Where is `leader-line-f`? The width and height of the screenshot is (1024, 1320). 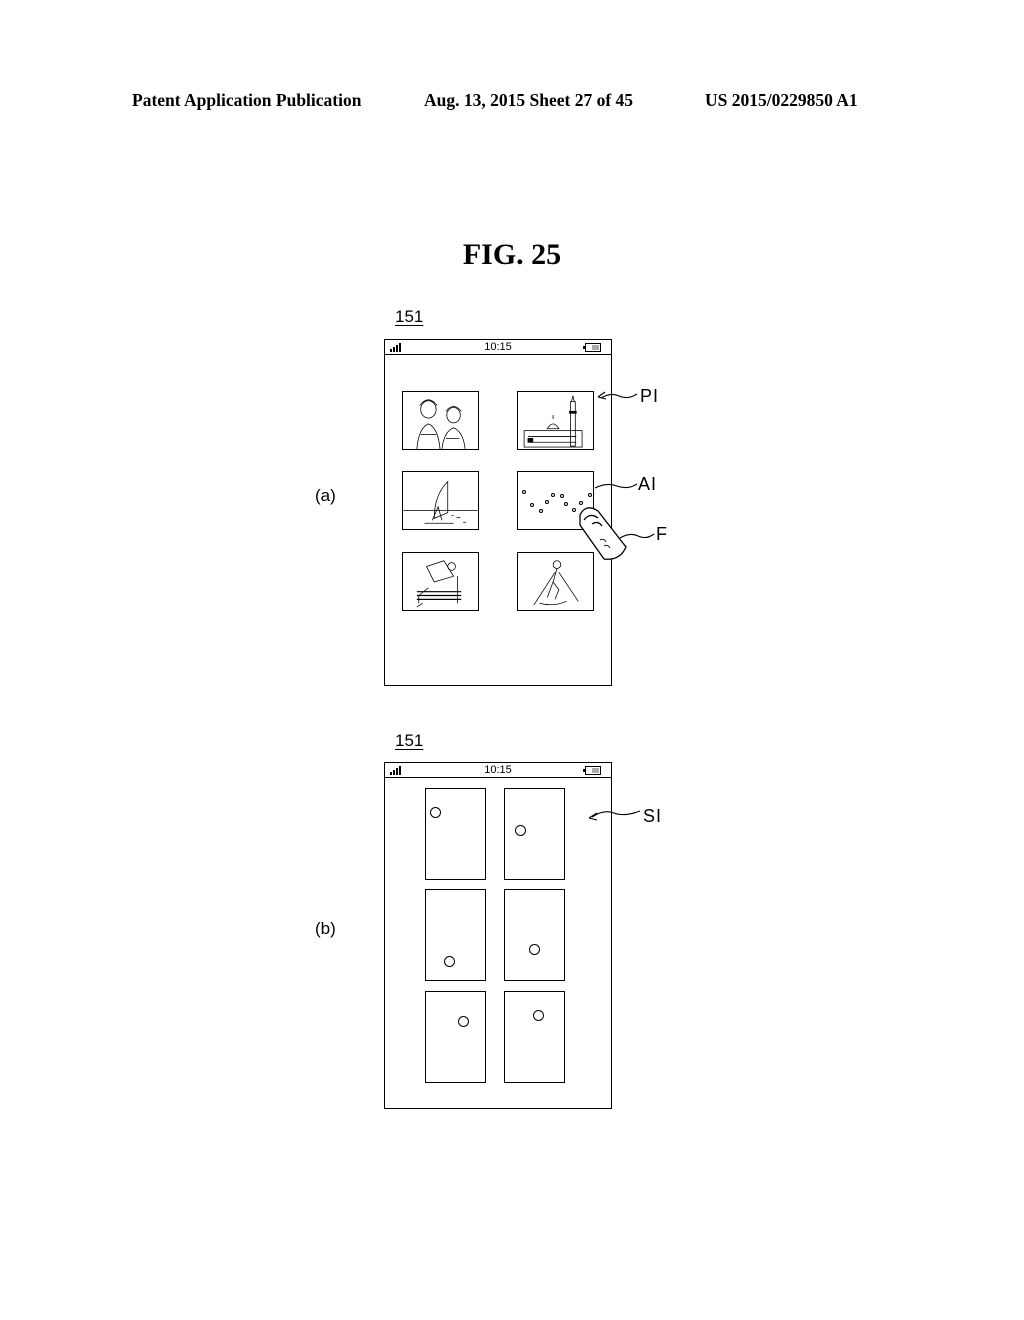
leader-line-f is located at coordinates (637, 536).